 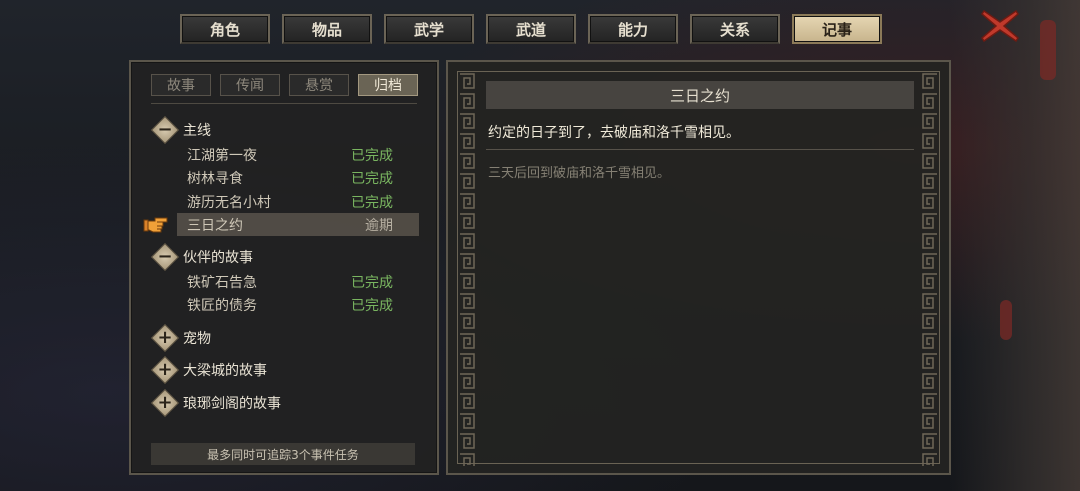 What do you see at coordinates (181, 85) in the screenshot?
I see `subtab-story: 故事` at bounding box center [181, 85].